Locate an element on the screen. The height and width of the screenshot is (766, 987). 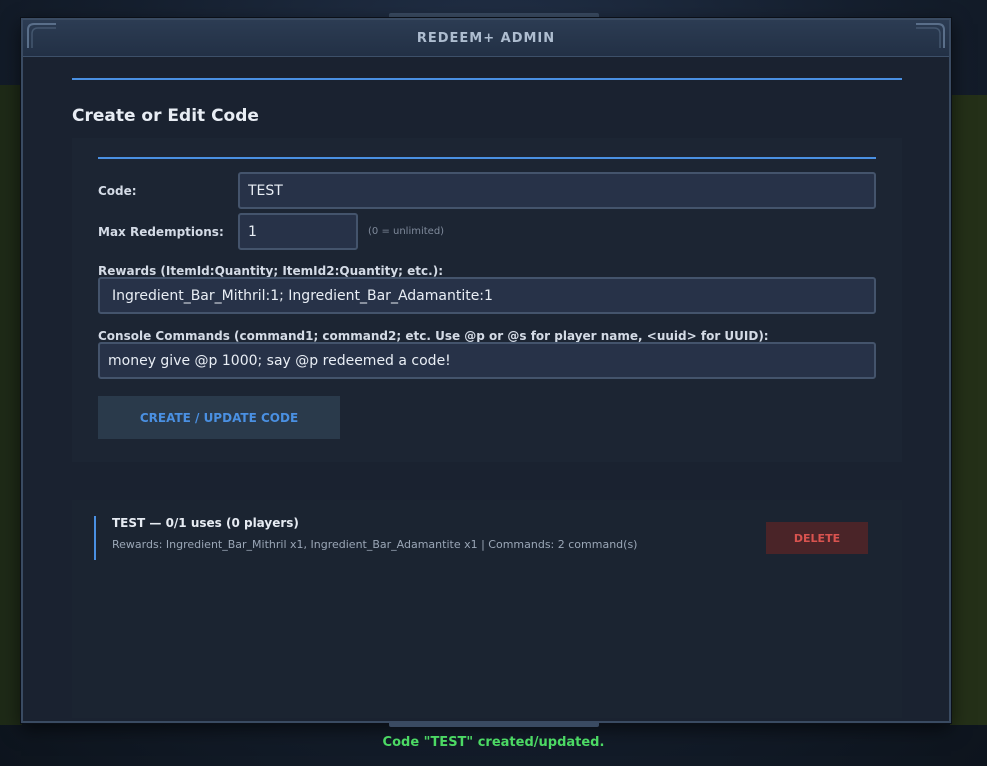
status-message: Code "TEST" created/updated. is located at coordinates (493, 742).